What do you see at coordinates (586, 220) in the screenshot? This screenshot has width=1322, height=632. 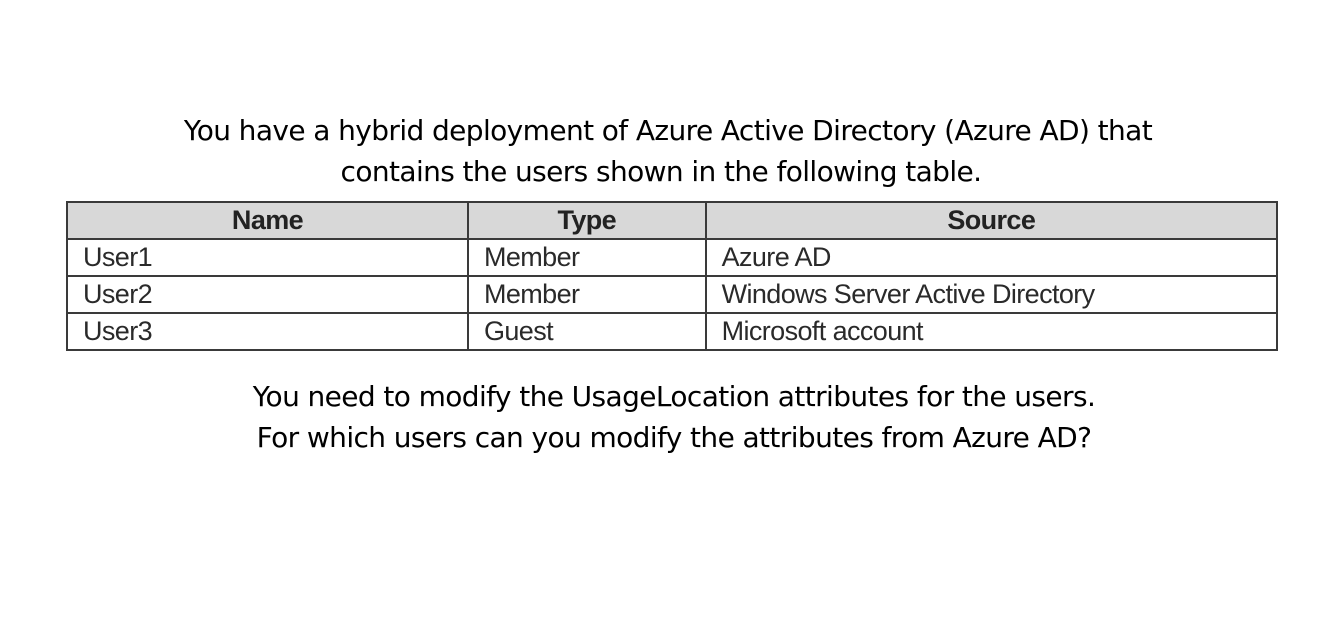 I see `header-type: Type` at bounding box center [586, 220].